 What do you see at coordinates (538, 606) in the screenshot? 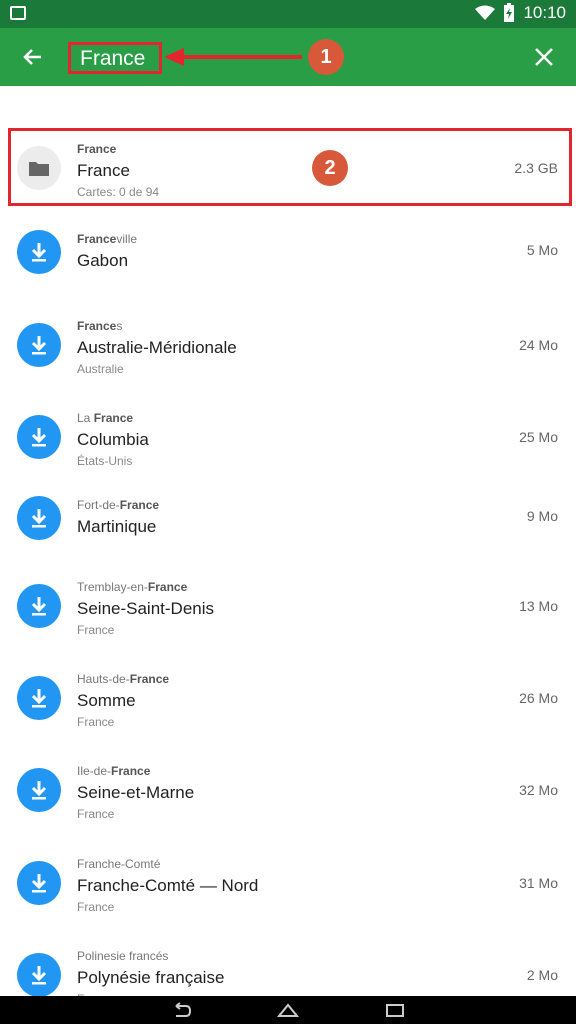
I see `map-size: 13 Mo` at bounding box center [538, 606].